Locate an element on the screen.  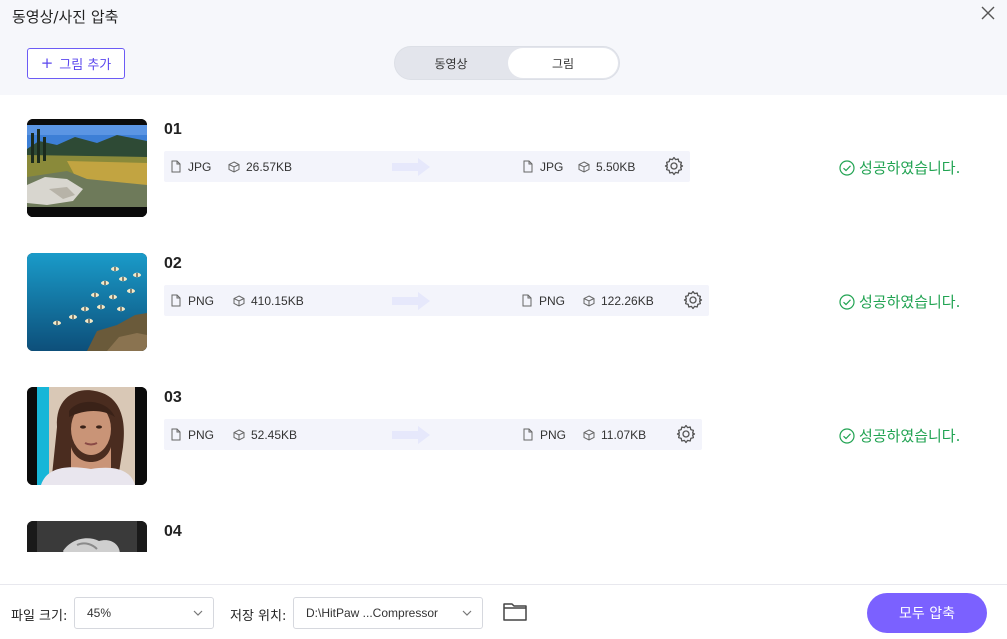
source-format: JPG is located at coordinates (190, 166).